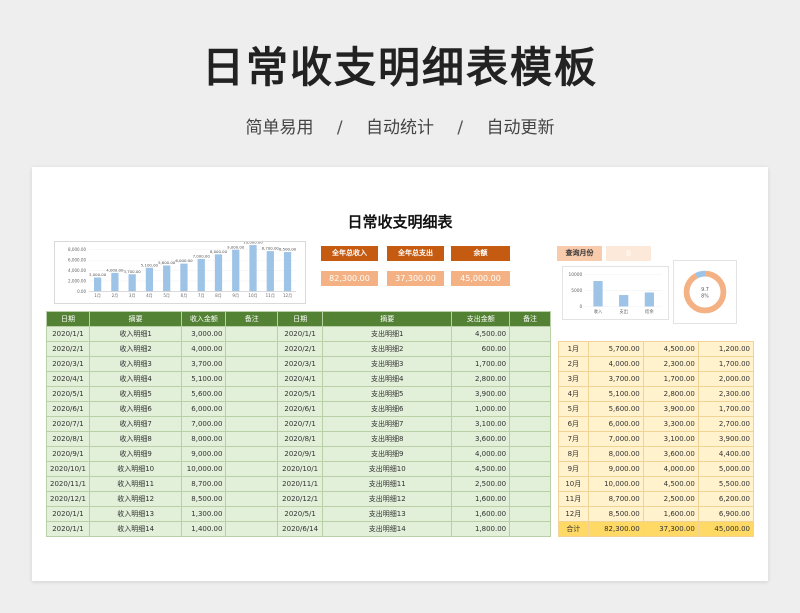  Describe the element at coordinates (615, 439) in the screenshot. I see `summary-cell: 7,000.00` at that location.